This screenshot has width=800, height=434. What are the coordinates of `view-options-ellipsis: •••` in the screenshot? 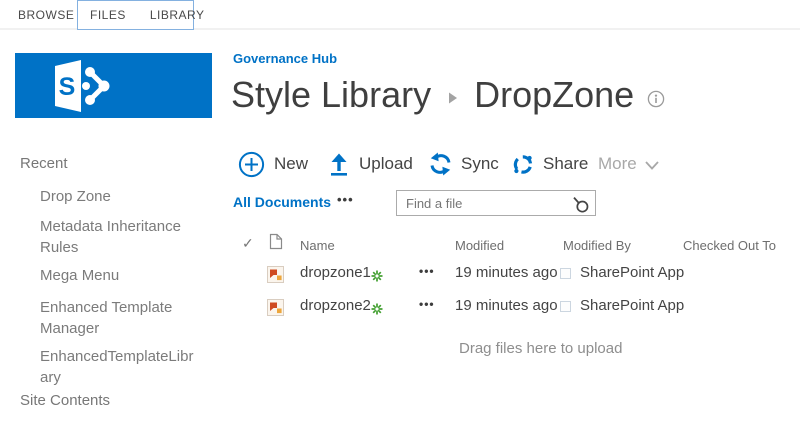 It's located at (345, 199).